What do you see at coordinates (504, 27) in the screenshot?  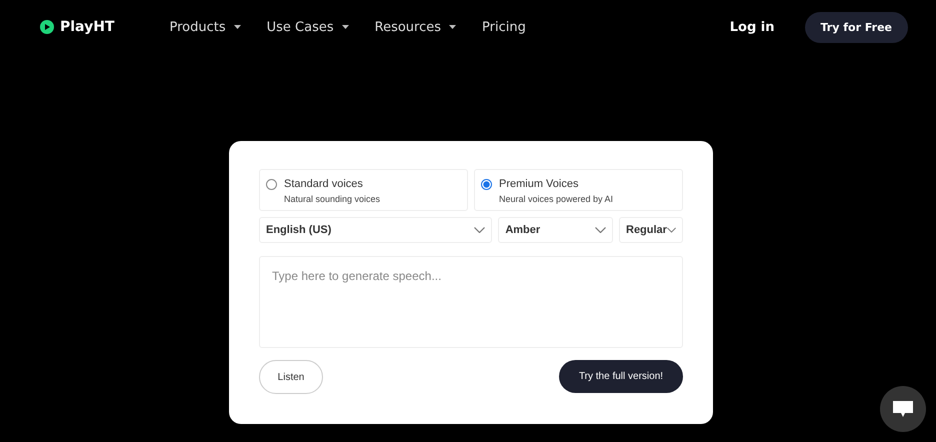 I see `nav-link: Pricing` at bounding box center [504, 27].